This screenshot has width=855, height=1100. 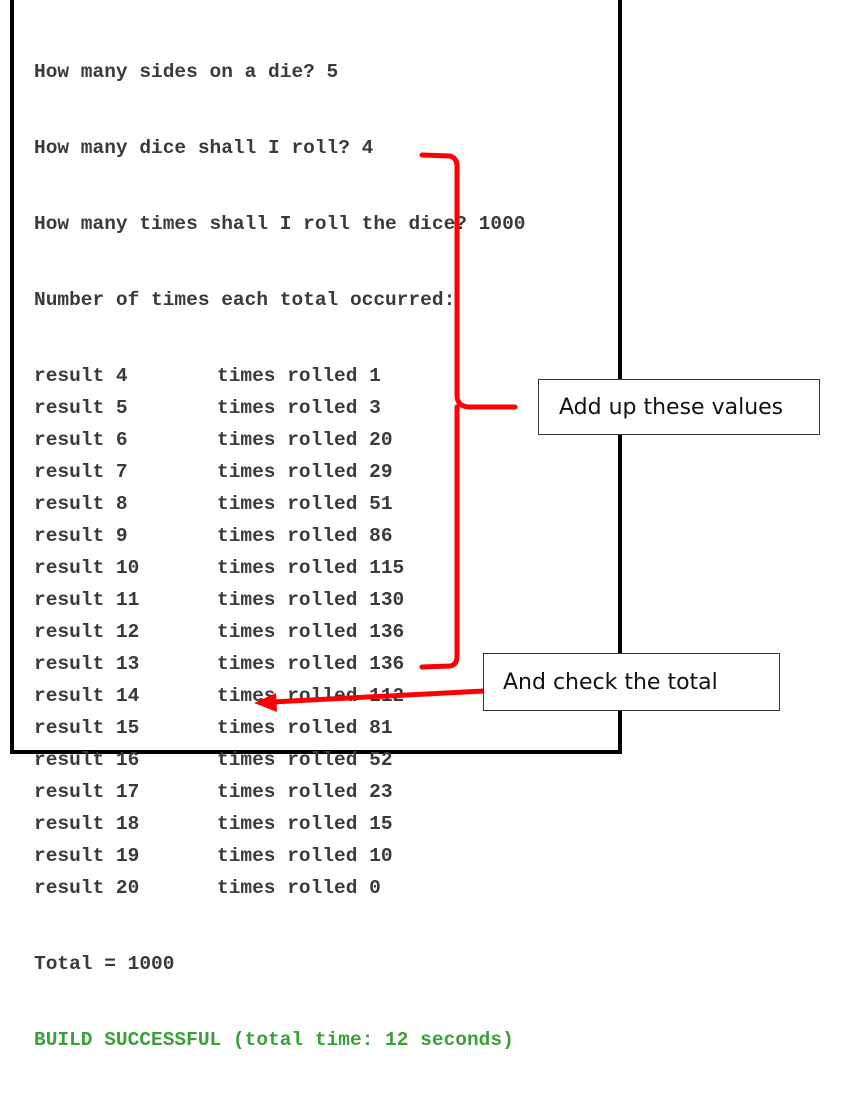 I want to click on total-line: Total = 1000, so click(x=104, y=964).